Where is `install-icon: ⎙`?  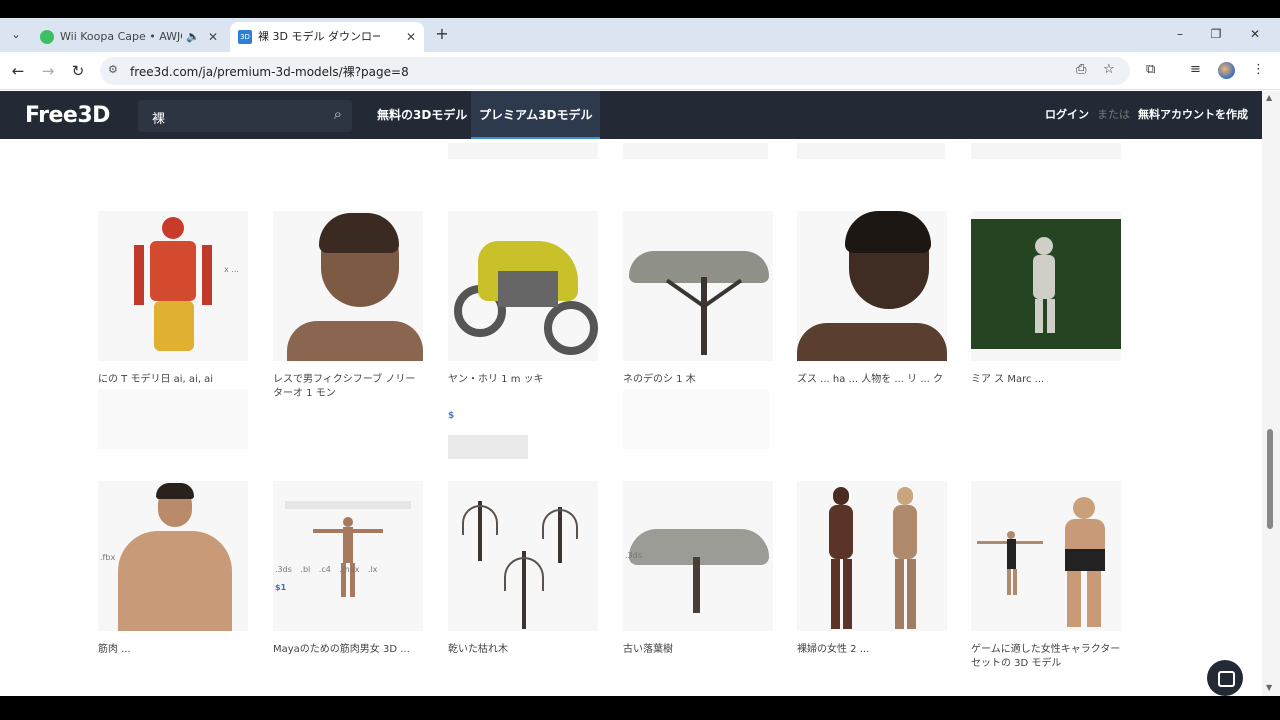 install-icon: ⎙ is located at coordinates (1081, 69).